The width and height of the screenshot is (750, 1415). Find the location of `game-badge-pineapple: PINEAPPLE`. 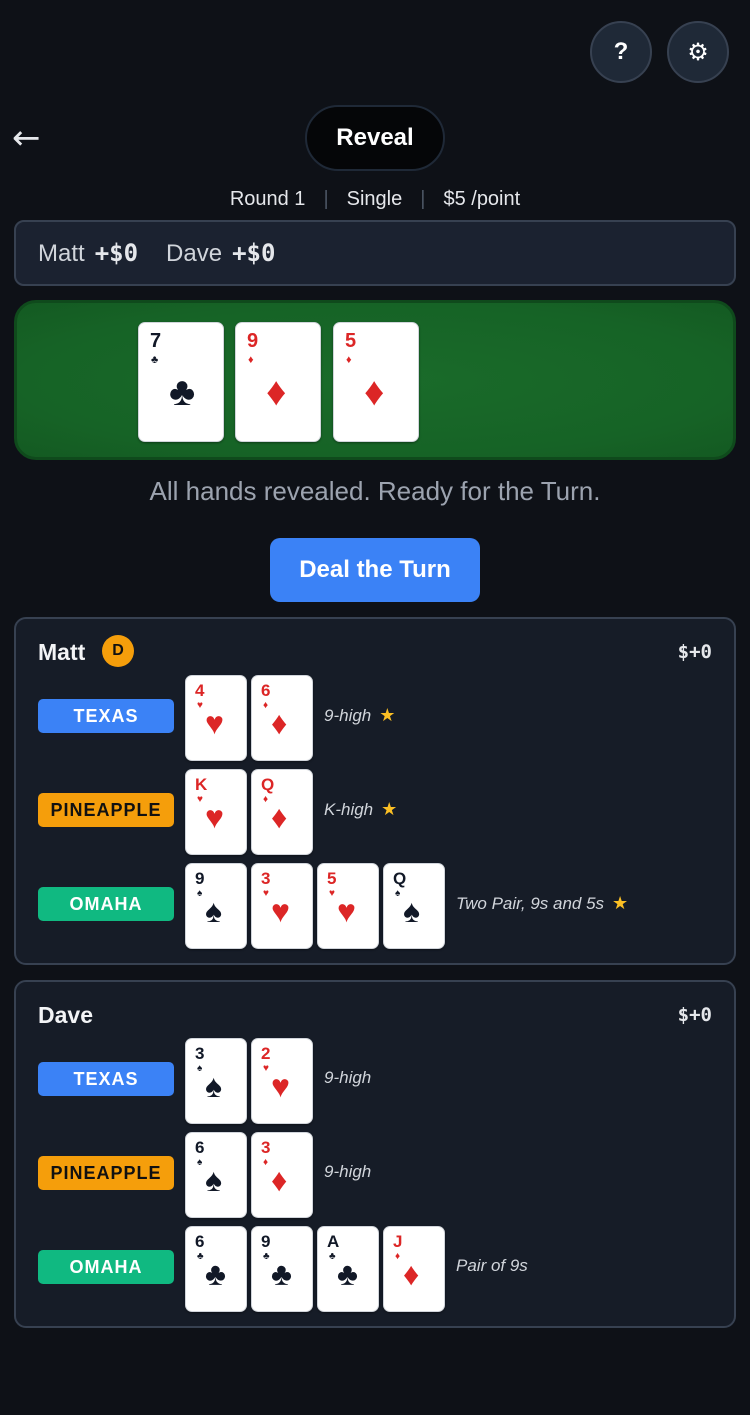

game-badge-pineapple: PINEAPPLE is located at coordinates (106, 1173).